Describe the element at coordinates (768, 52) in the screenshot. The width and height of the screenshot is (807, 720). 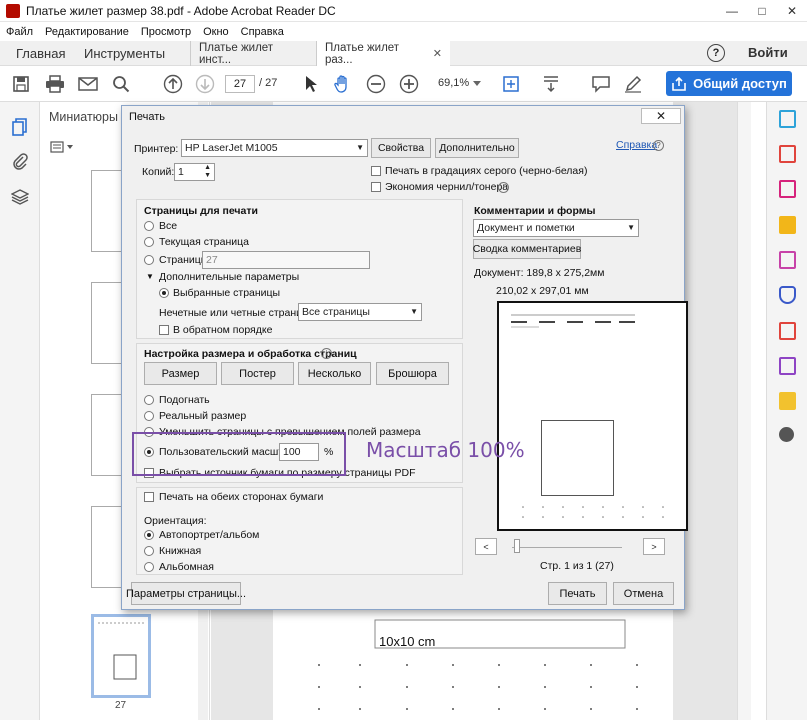
I see `signin-button: Войти` at that location.